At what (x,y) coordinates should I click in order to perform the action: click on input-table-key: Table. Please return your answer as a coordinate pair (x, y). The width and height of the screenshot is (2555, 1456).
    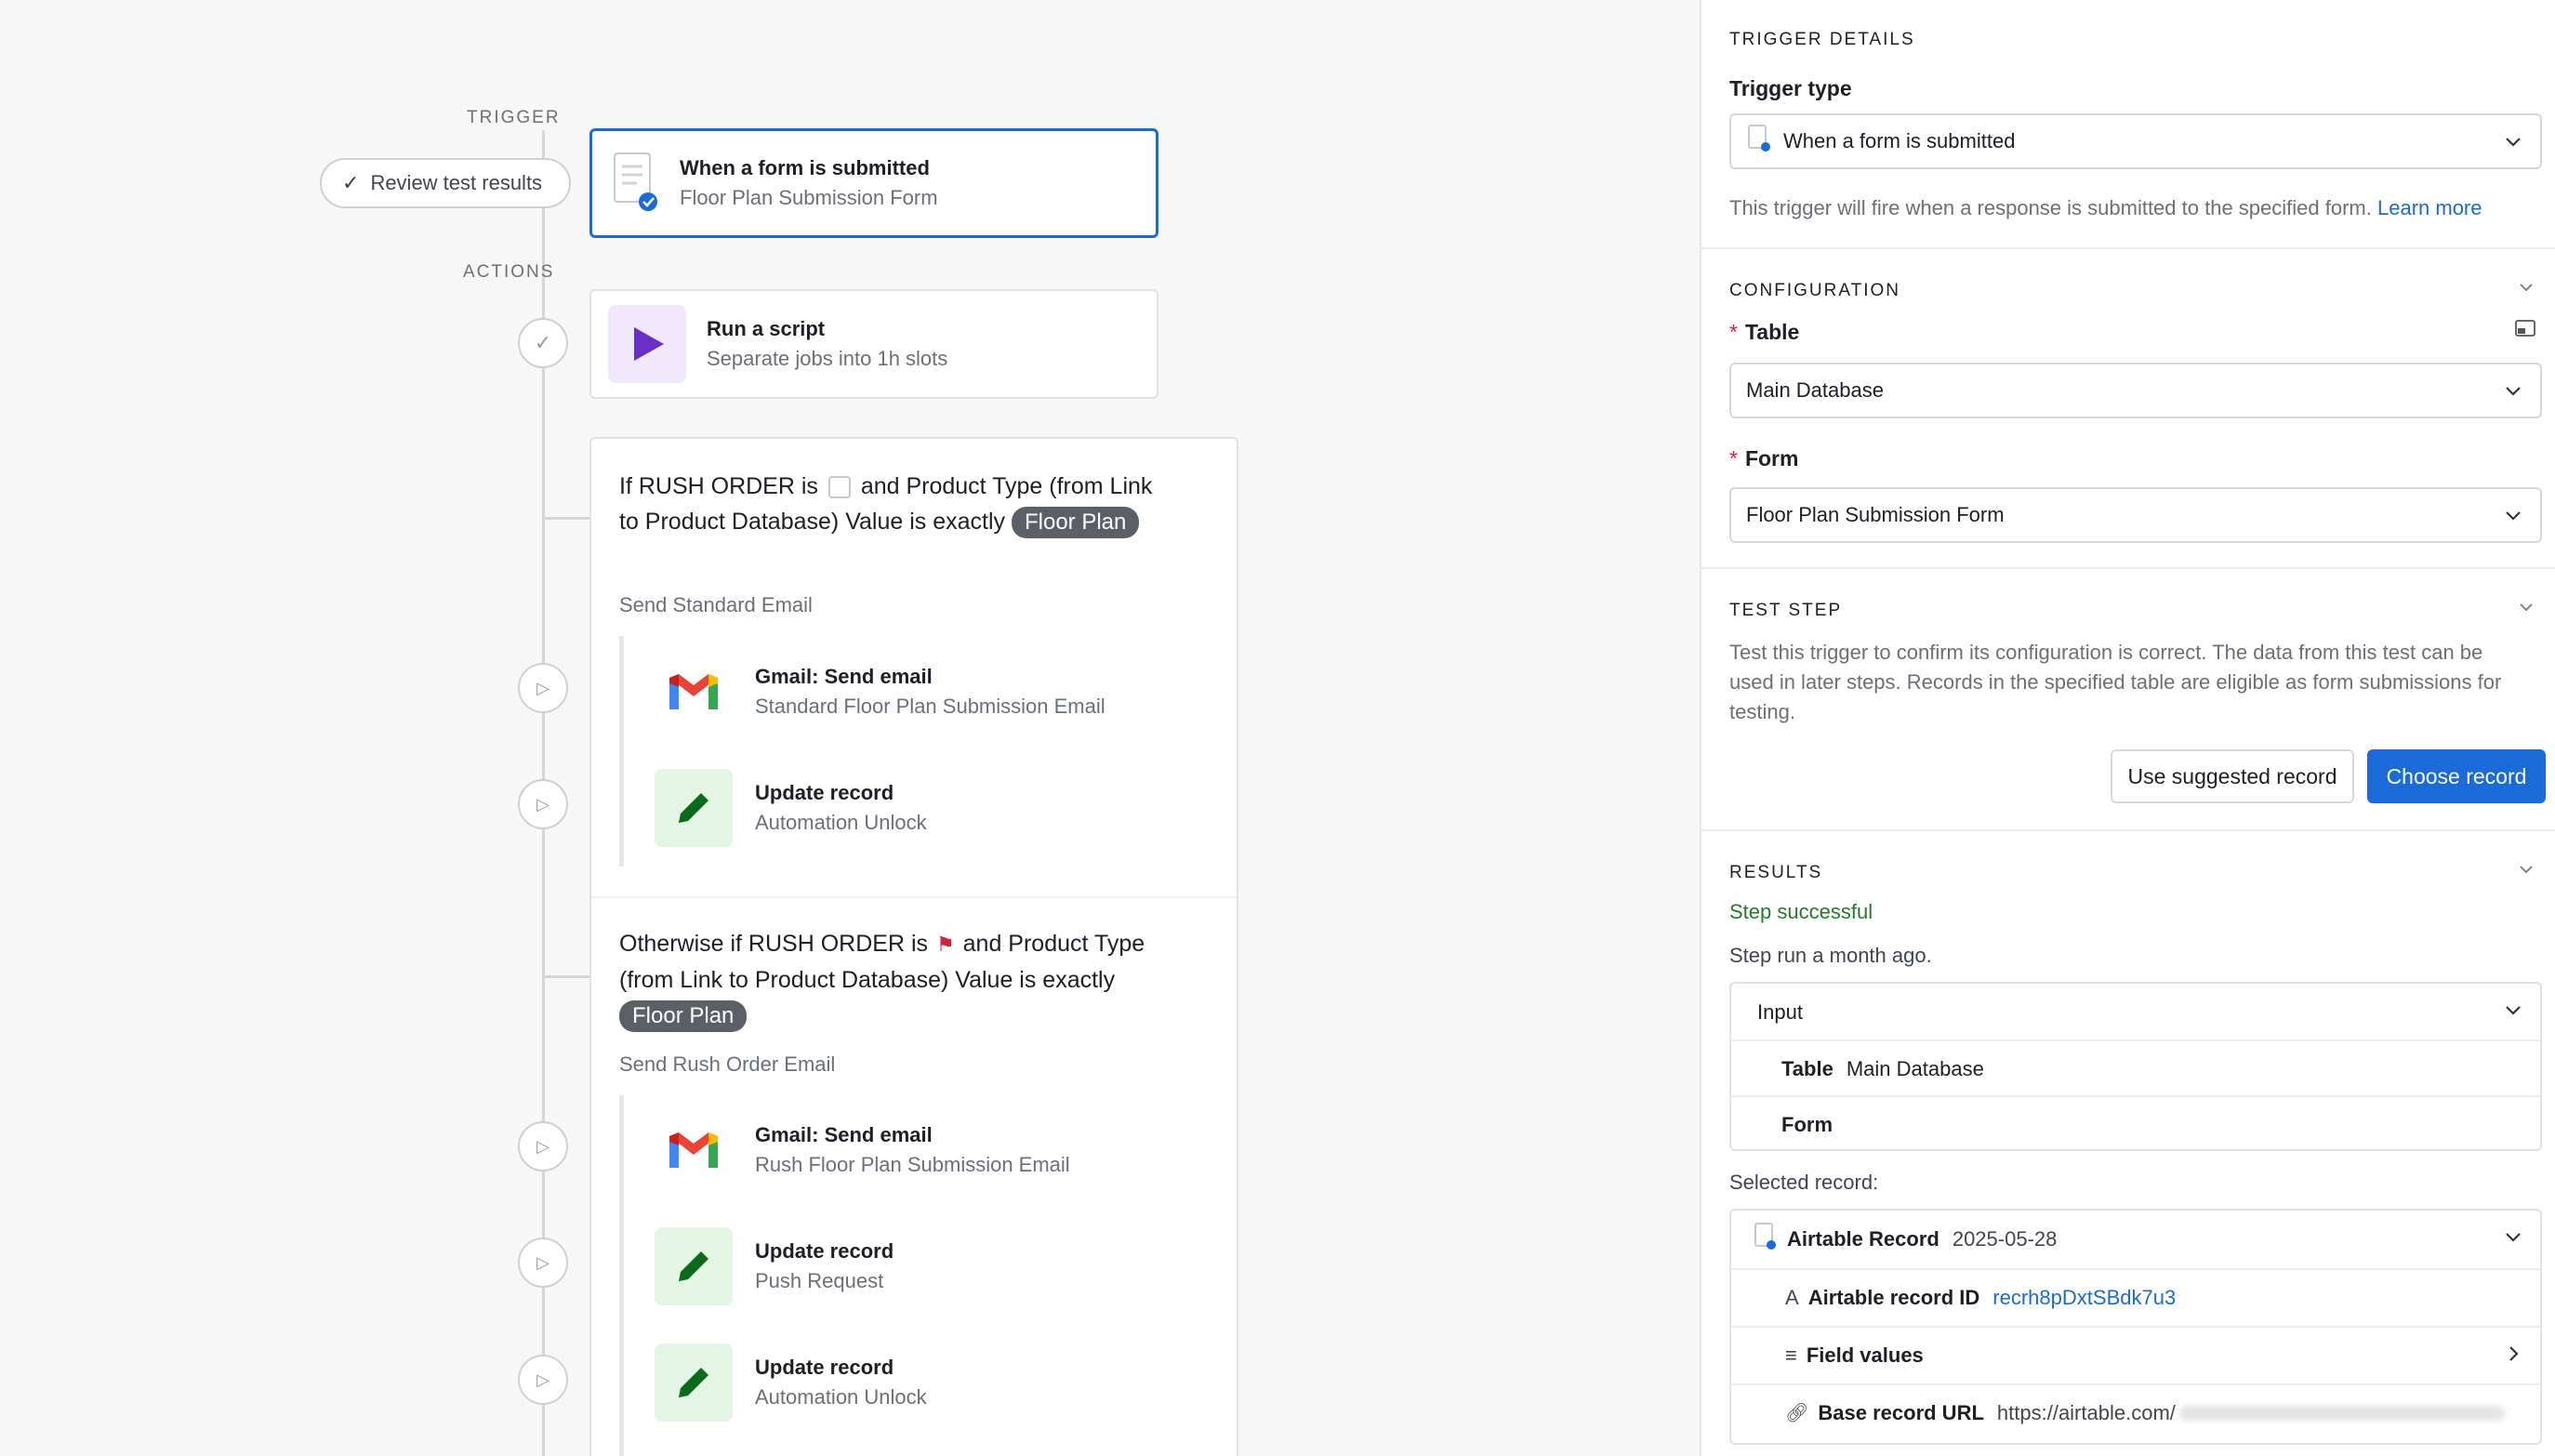
    Looking at the image, I should click on (1807, 1068).